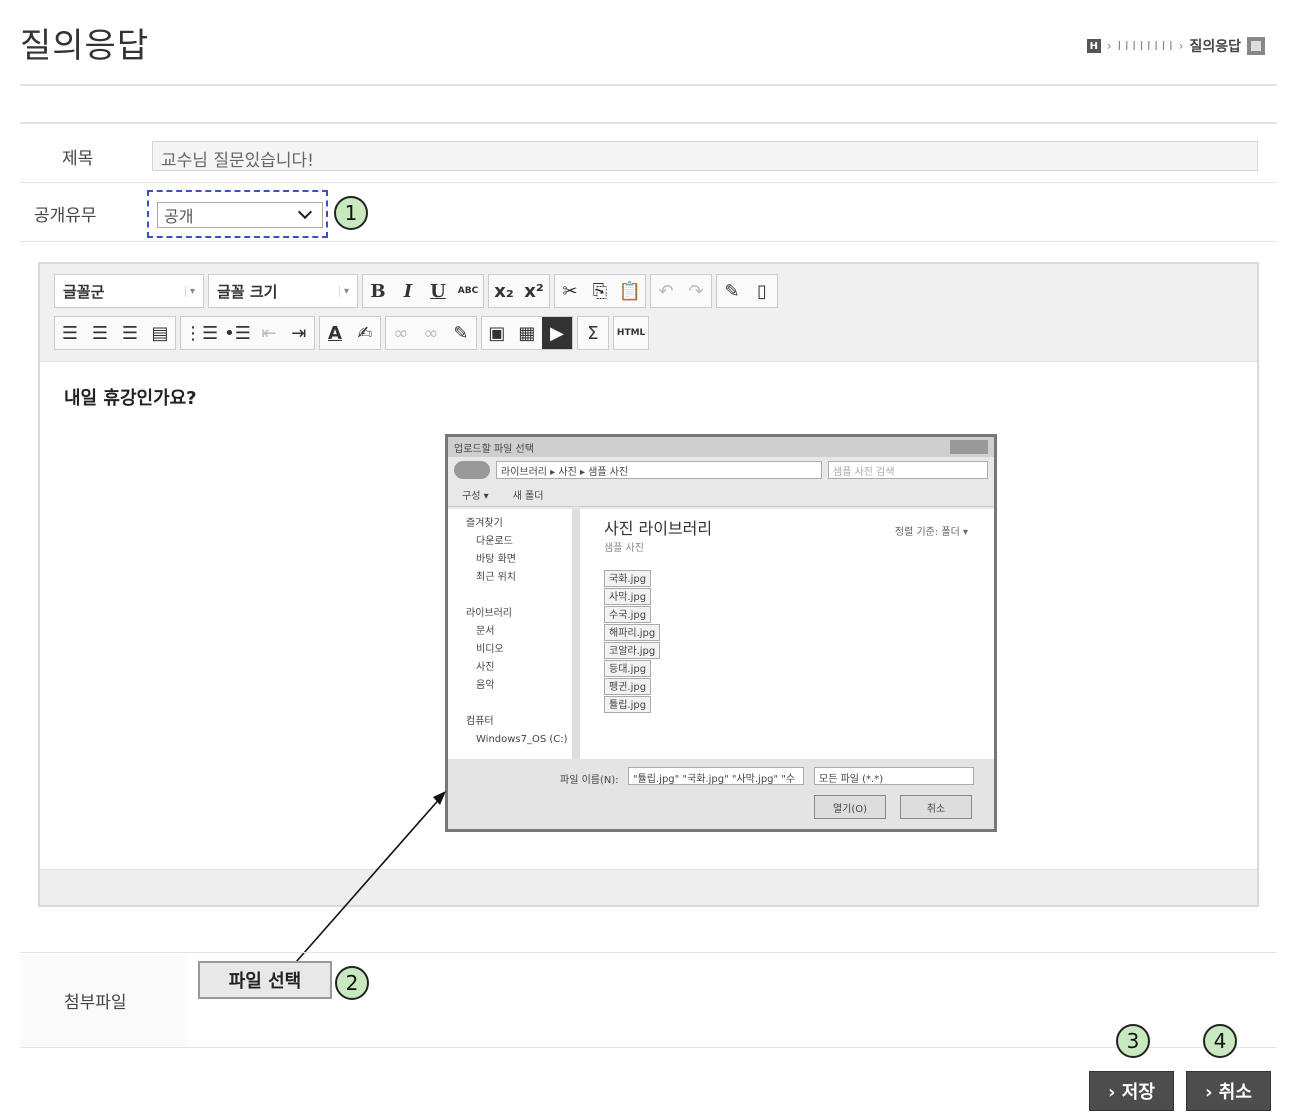 The width and height of the screenshot is (1291, 1118). I want to click on dialog-file-item: 수국.jpg, so click(628, 614).